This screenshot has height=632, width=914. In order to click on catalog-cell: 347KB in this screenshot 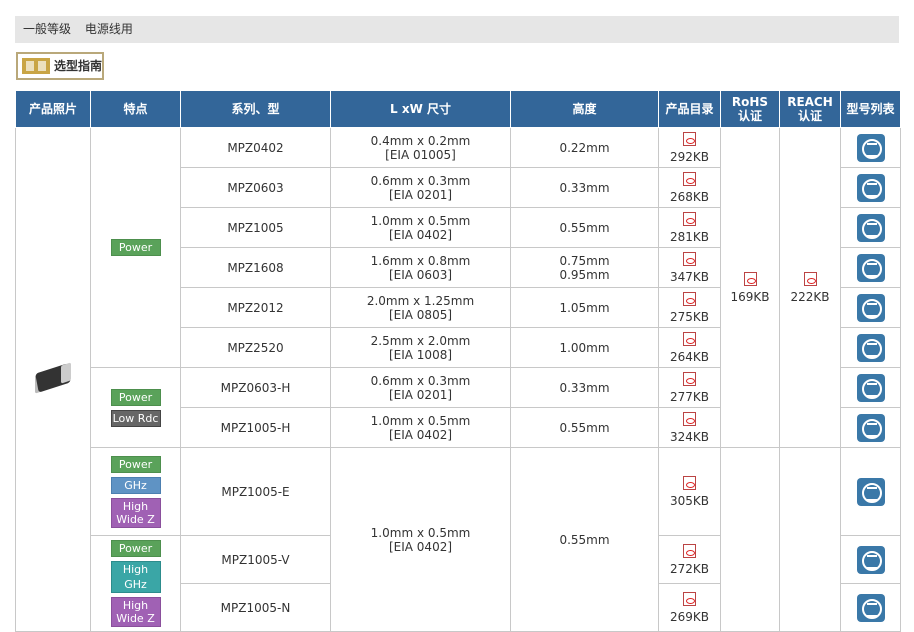, I will do `click(689, 267)`.